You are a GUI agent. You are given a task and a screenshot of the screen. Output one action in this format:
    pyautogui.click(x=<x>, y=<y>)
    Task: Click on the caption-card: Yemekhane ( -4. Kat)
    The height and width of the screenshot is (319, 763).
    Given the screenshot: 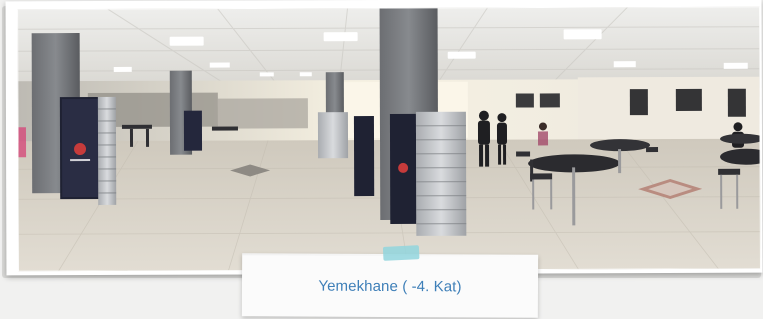 What is the action you would take?
    pyautogui.click(x=390, y=281)
    